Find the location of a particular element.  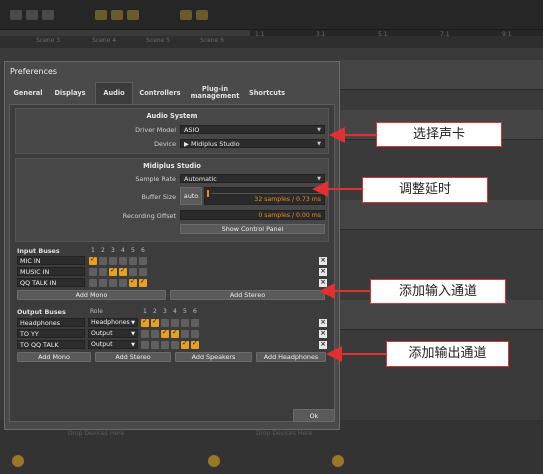

ruler-mark: 5.1 is located at coordinates (383, 34).